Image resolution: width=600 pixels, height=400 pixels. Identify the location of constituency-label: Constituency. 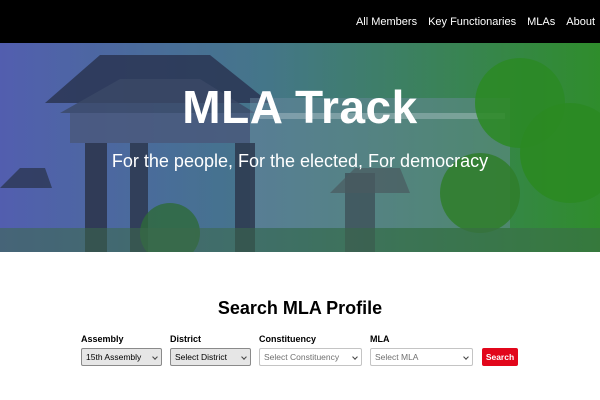
(288, 339).